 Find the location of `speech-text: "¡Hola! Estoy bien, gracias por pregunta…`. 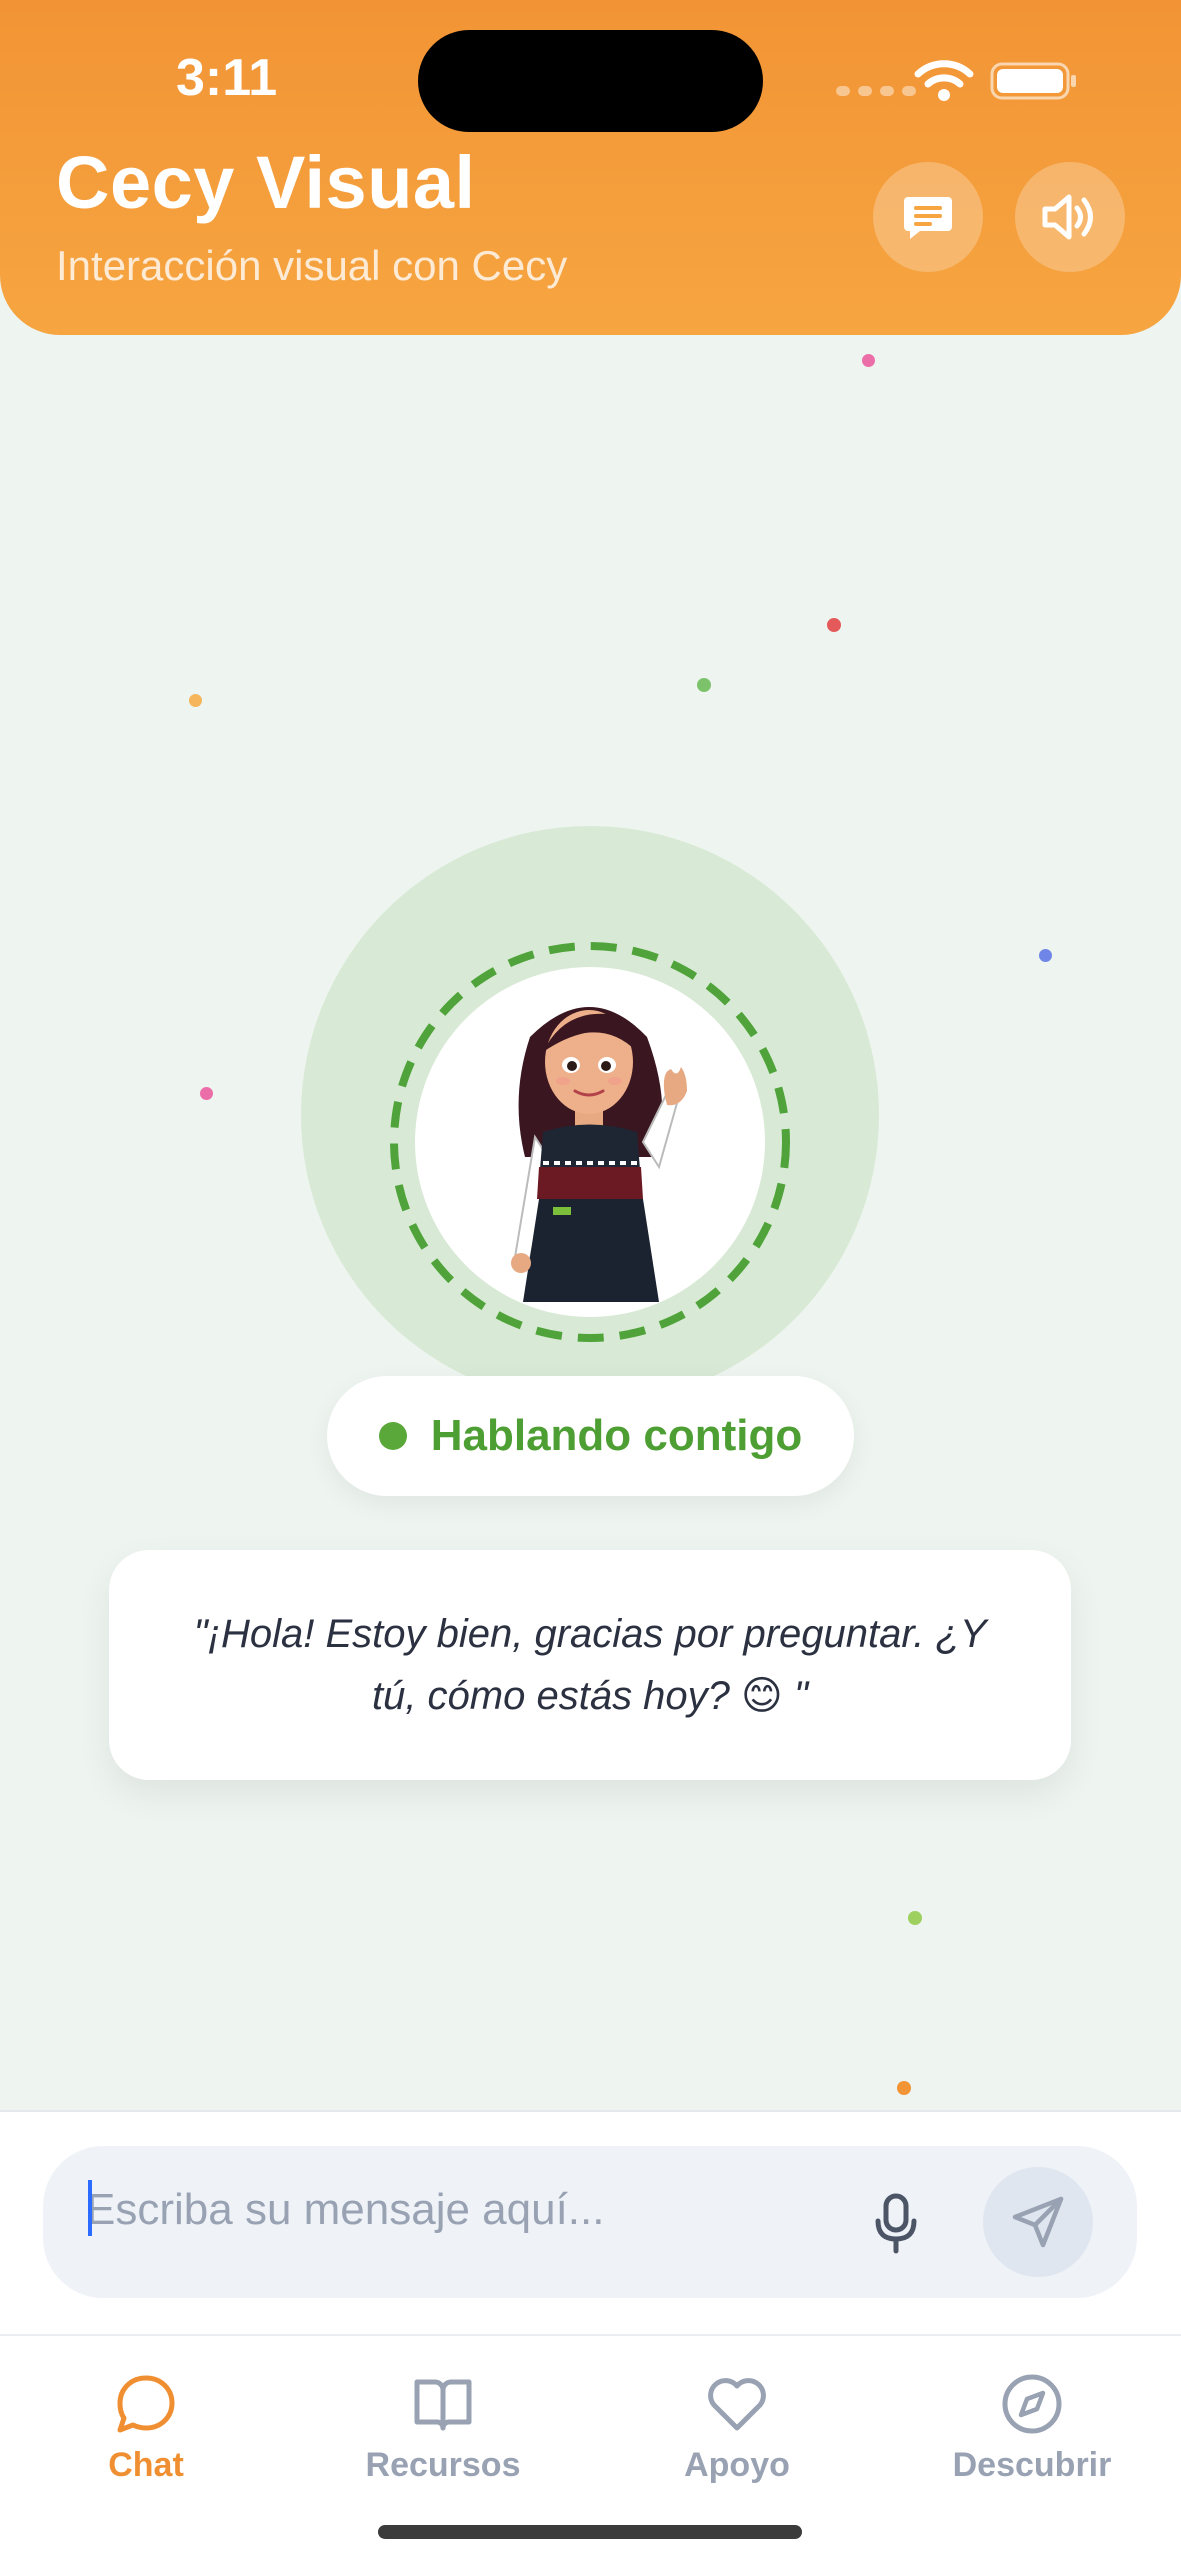

speech-text: "¡Hola! Estoy bien, gracias por pregunta… is located at coordinates (590, 1665).